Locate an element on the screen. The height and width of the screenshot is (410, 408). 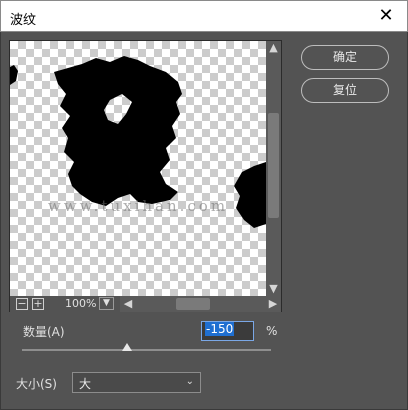
size-selected-value: 大 is located at coordinates (85, 384).